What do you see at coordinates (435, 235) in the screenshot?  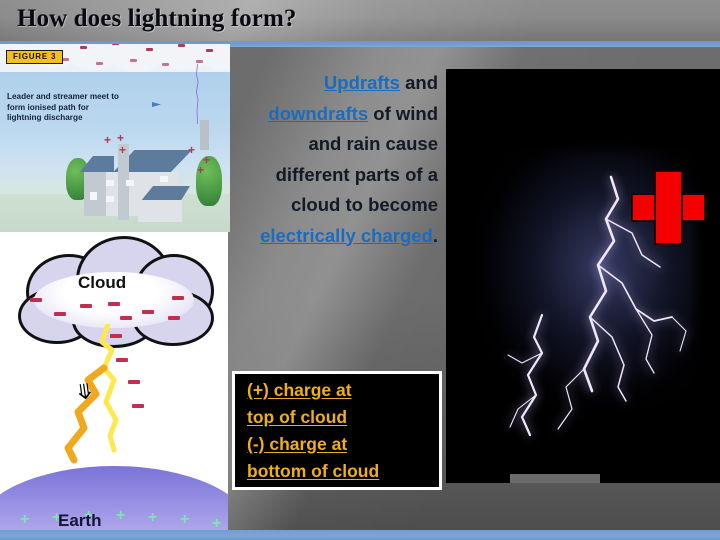 I see `paragraph-text-3: .` at bounding box center [435, 235].